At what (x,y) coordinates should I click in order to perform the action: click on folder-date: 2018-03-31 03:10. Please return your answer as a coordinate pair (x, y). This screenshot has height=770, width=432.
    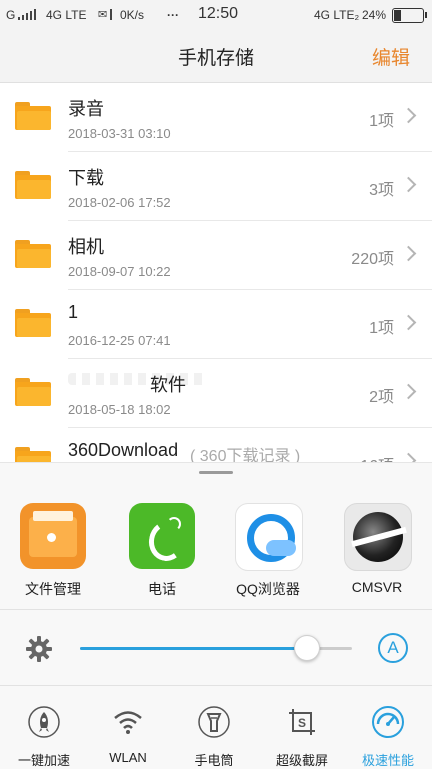
    Looking at the image, I should click on (119, 133).